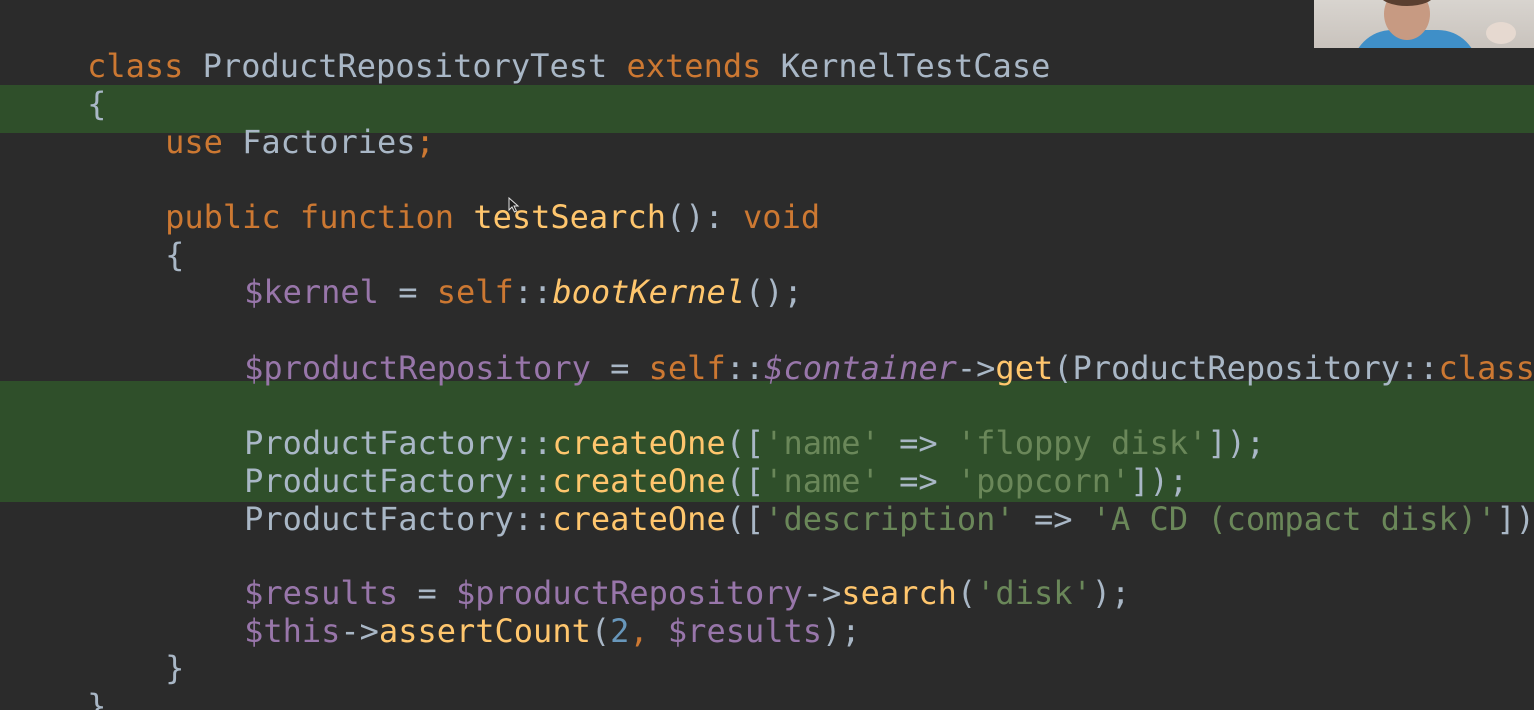 The image size is (1534, 710). What do you see at coordinates (773, 292) in the screenshot?
I see `call-parens: ();` at bounding box center [773, 292].